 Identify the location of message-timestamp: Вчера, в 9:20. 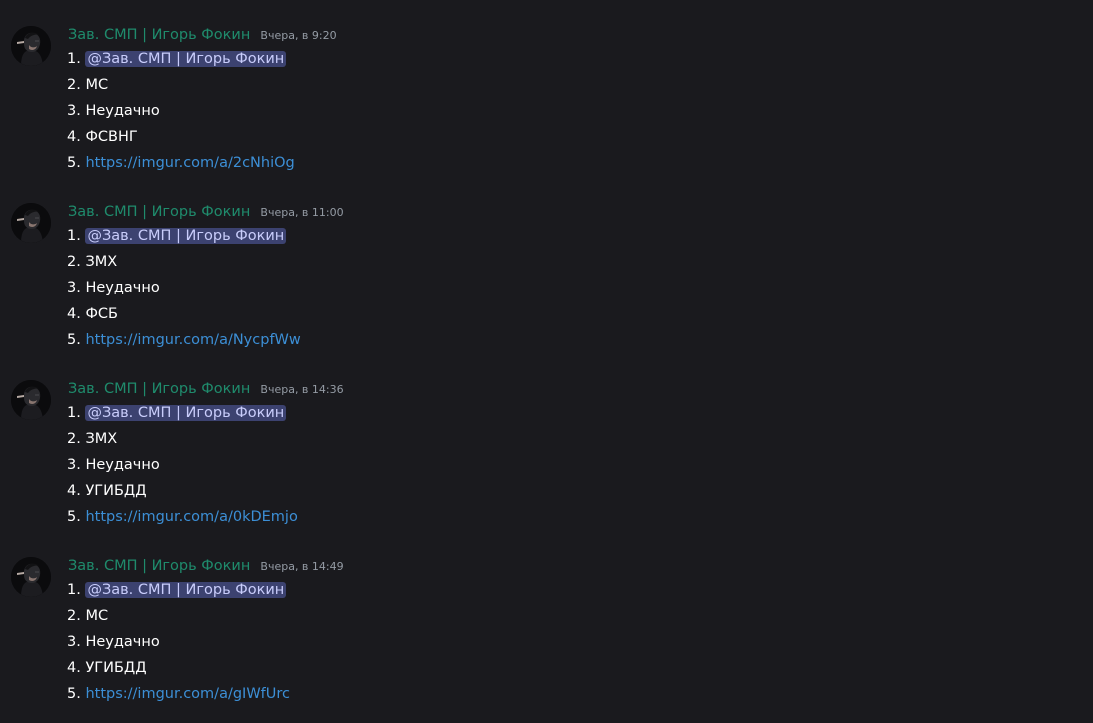
(298, 35).